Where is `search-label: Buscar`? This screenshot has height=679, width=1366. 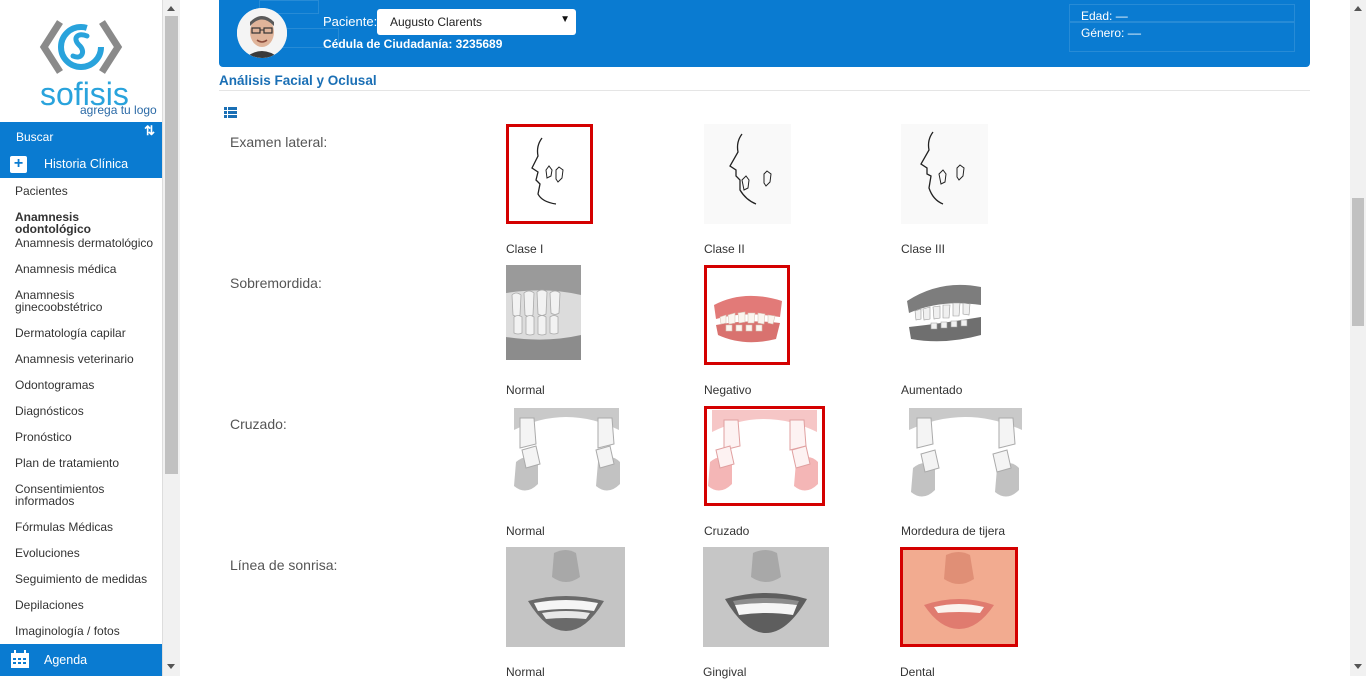 search-label: Buscar is located at coordinates (35, 137).